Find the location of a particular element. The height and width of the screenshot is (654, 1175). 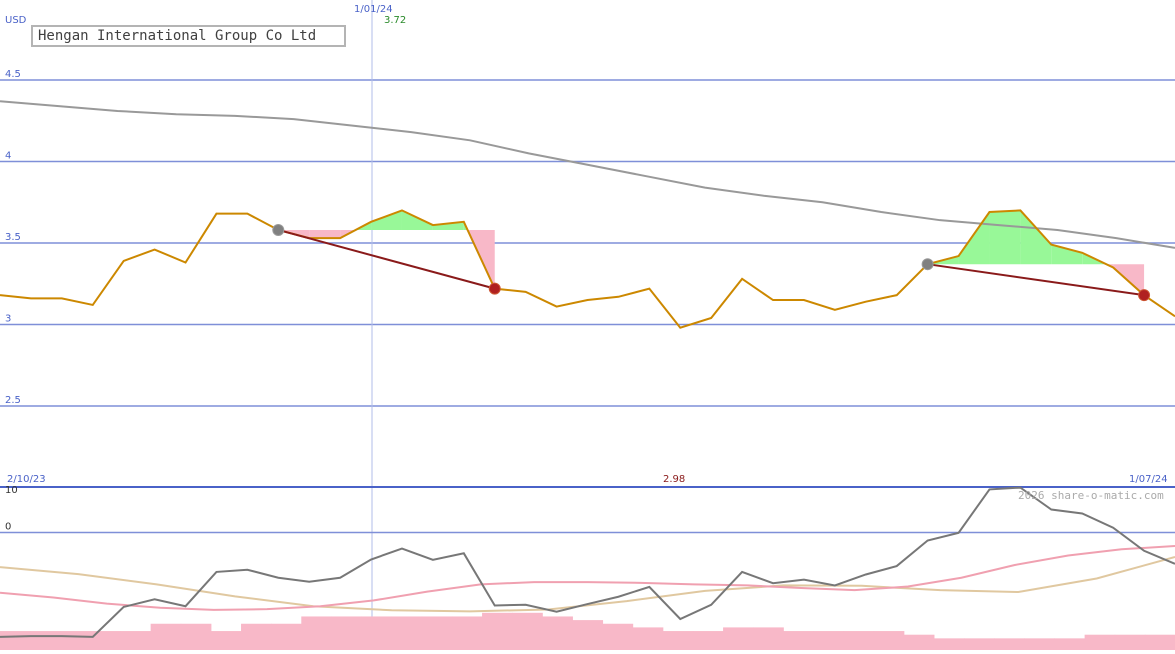

y-tick-label: 4 is located at coordinates (8, 156).